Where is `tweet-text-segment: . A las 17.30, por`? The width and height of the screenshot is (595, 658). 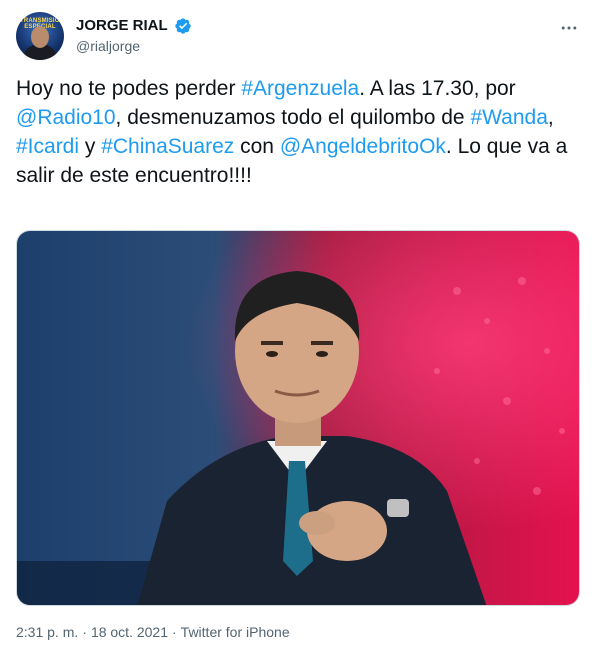
tweet-text-segment: . A las 17.30, por is located at coordinates (437, 88).